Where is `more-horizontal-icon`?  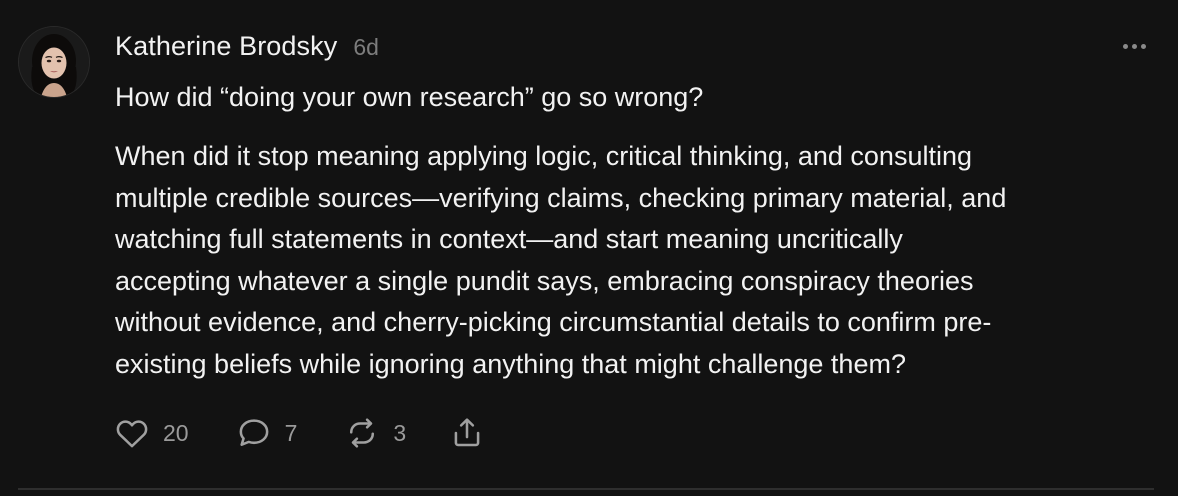 more-horizontal-icon is located at coordinates (1125, 46).